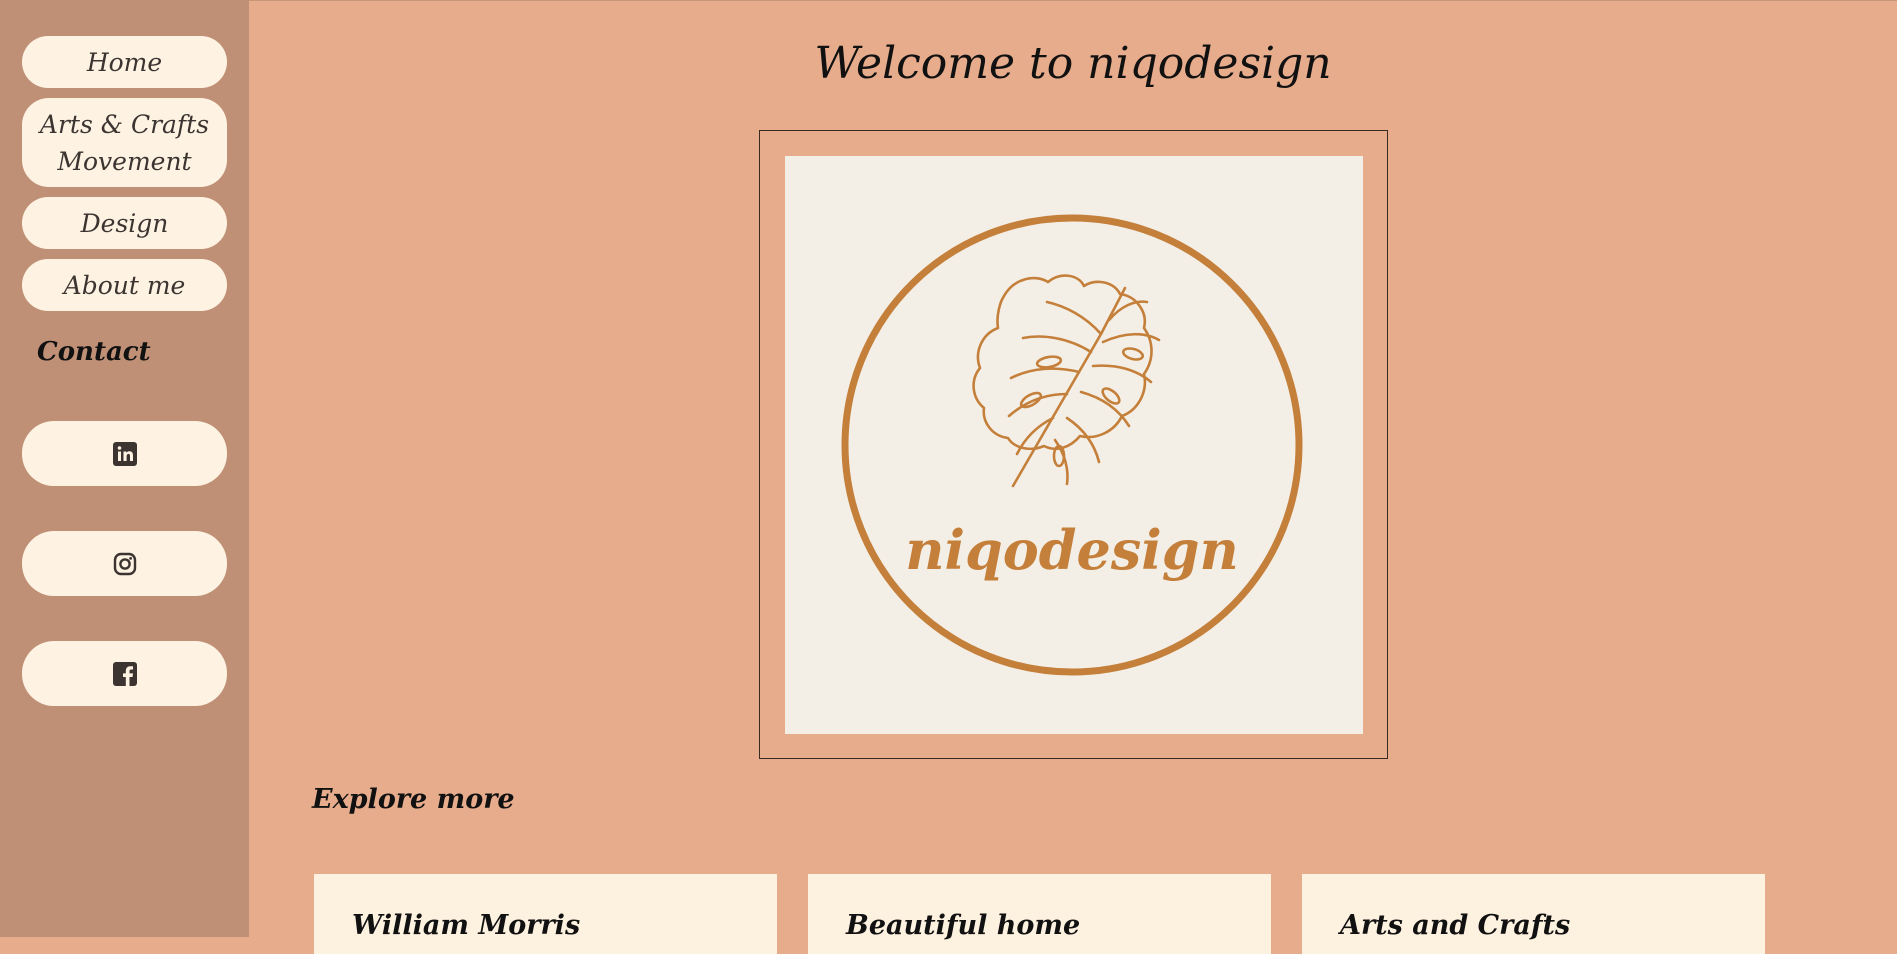 This screenshot has width=1897, height=954. Describe the element at coordinates (124, 62) in the screenshot. I see `nav-home-button: Home` at that location.